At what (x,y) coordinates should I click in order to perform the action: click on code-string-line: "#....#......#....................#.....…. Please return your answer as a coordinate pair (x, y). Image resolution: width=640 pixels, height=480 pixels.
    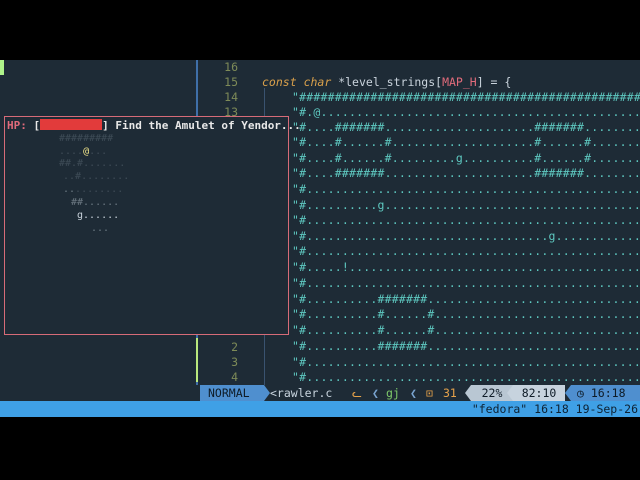
    Looking at the image, I should click on (466, 142).